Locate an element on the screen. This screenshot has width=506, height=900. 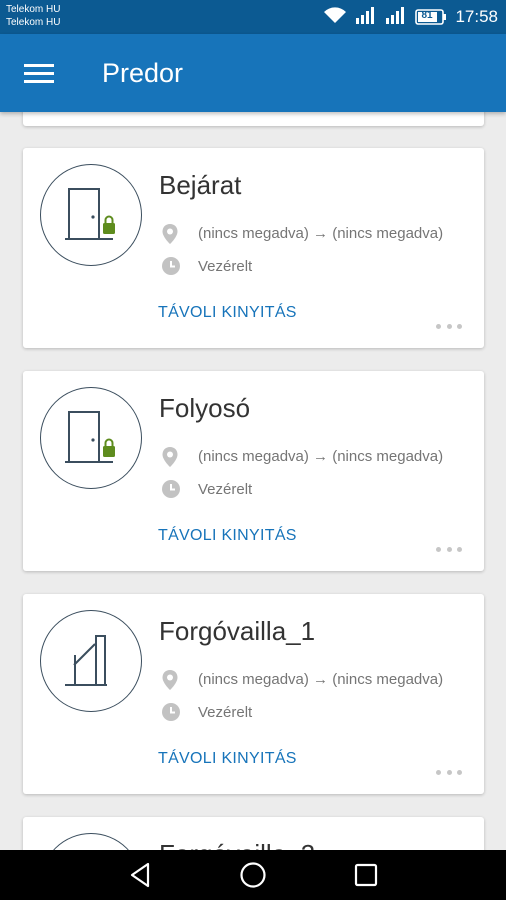
battery-level: 81 is located at coordinates (427, 15).